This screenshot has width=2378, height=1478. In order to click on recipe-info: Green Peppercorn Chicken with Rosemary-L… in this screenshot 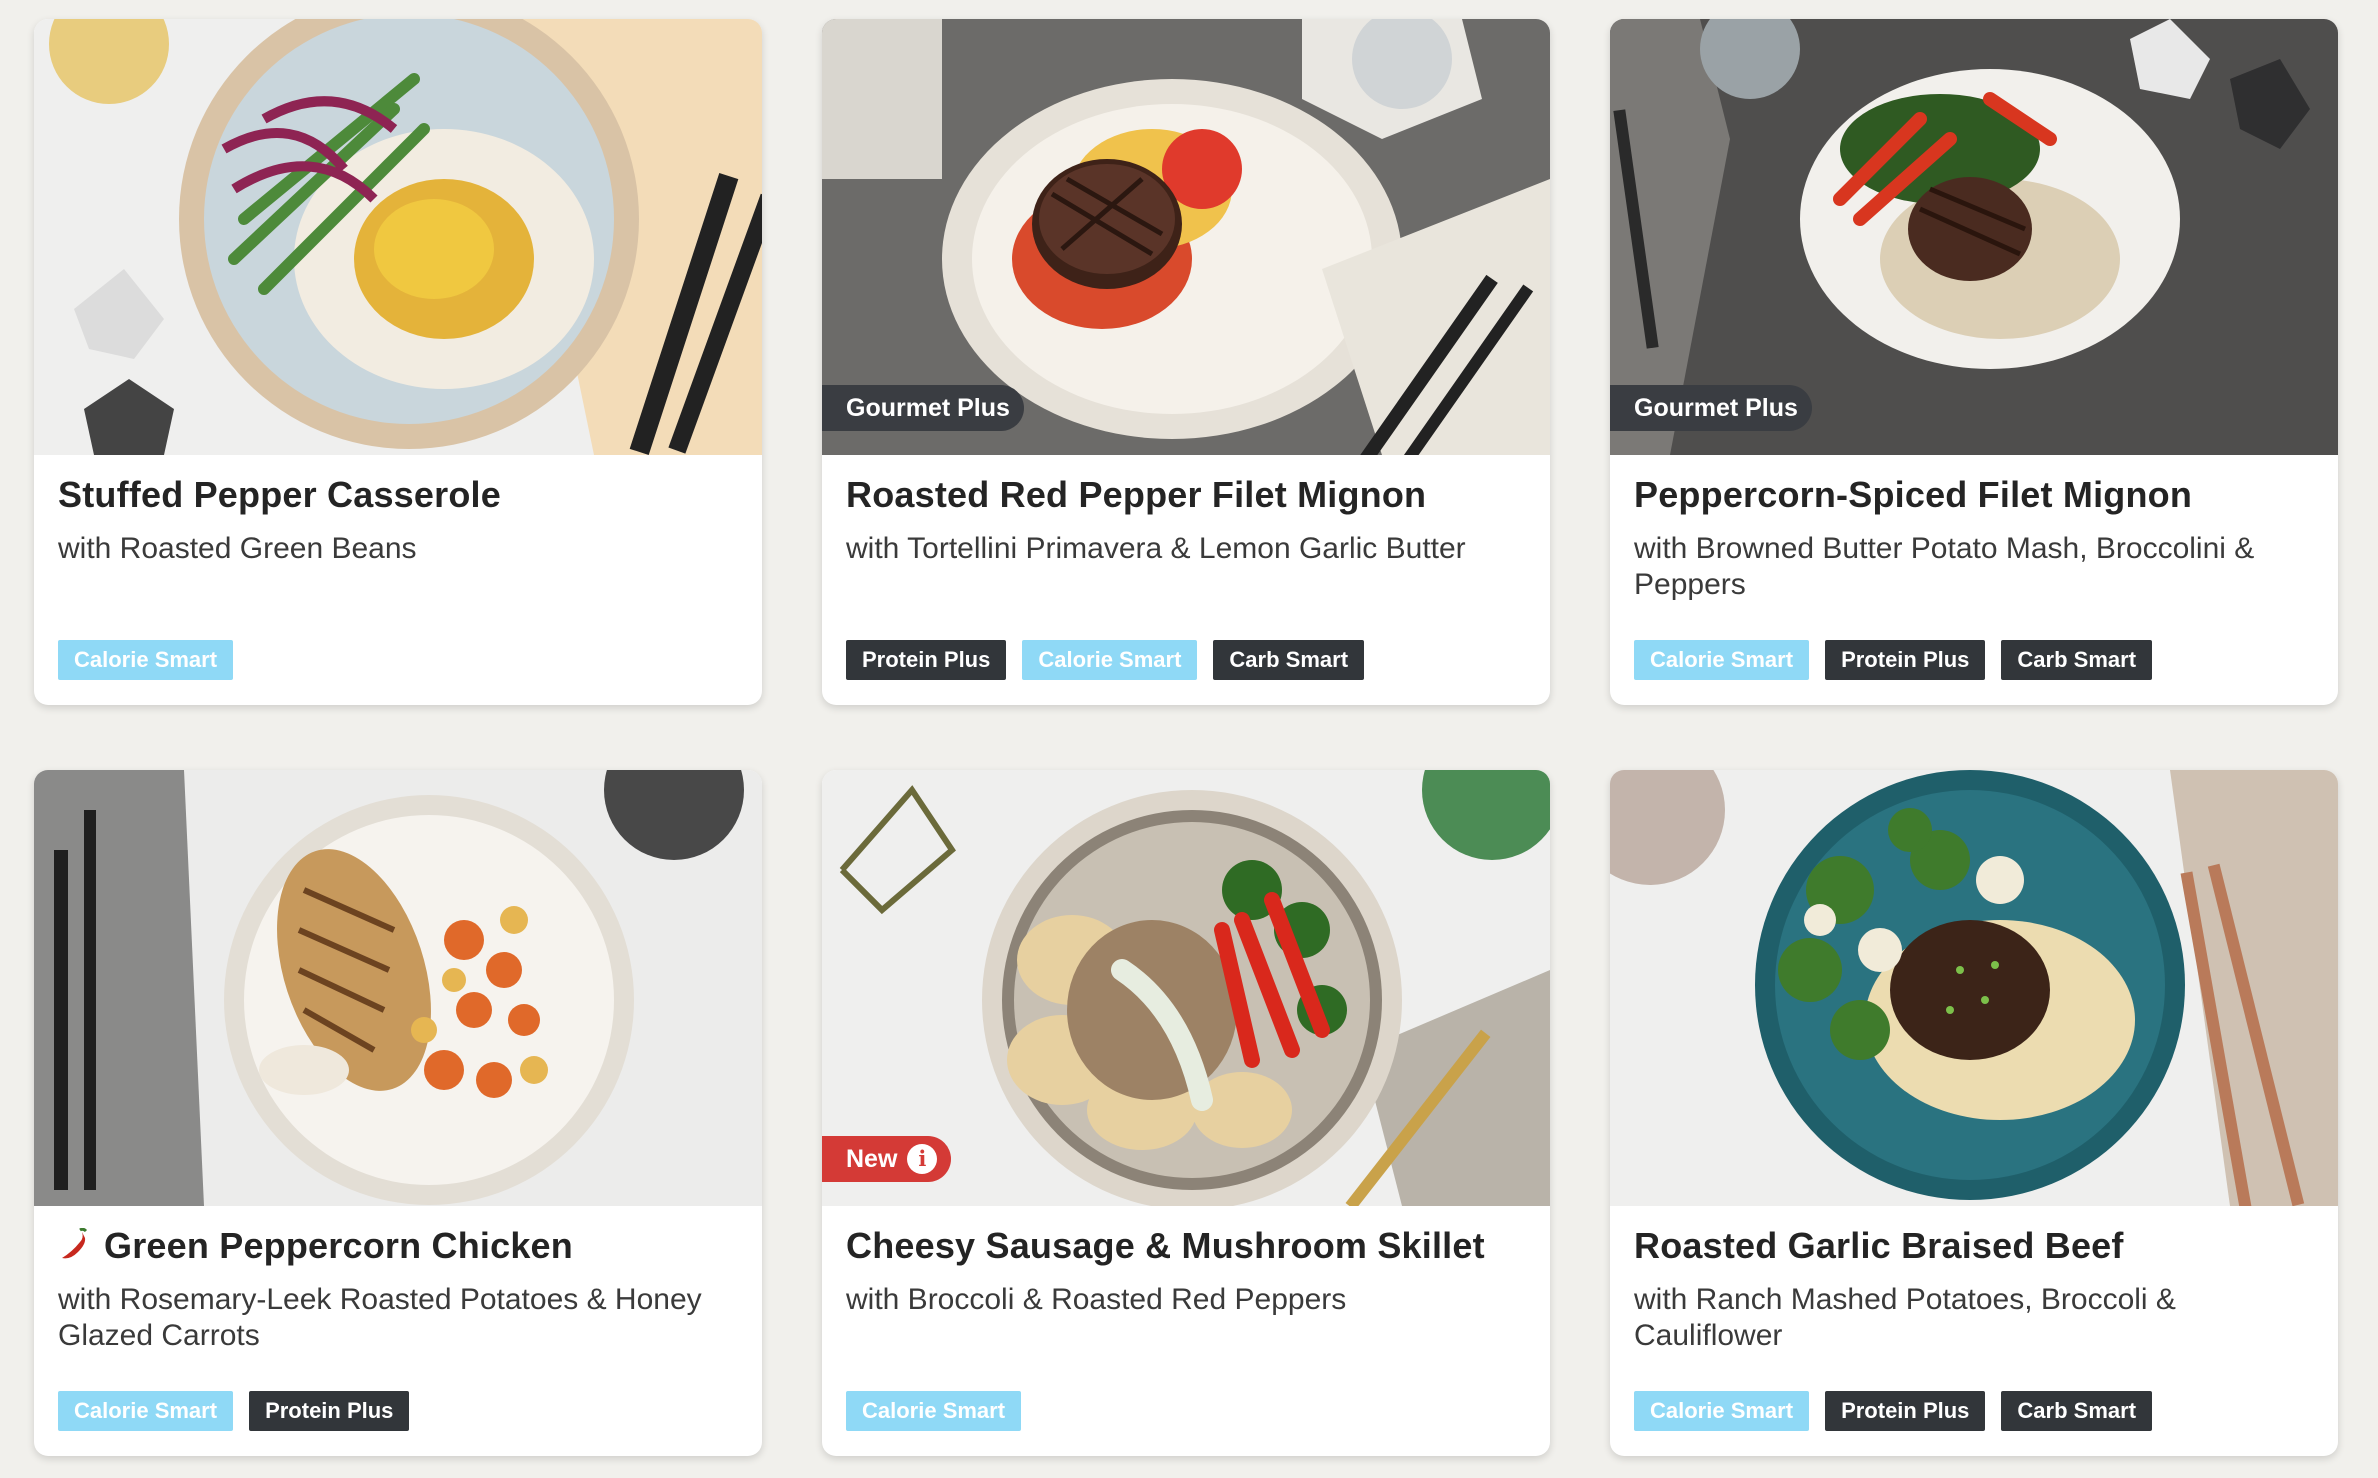, I will do `click(398, 1331)`.